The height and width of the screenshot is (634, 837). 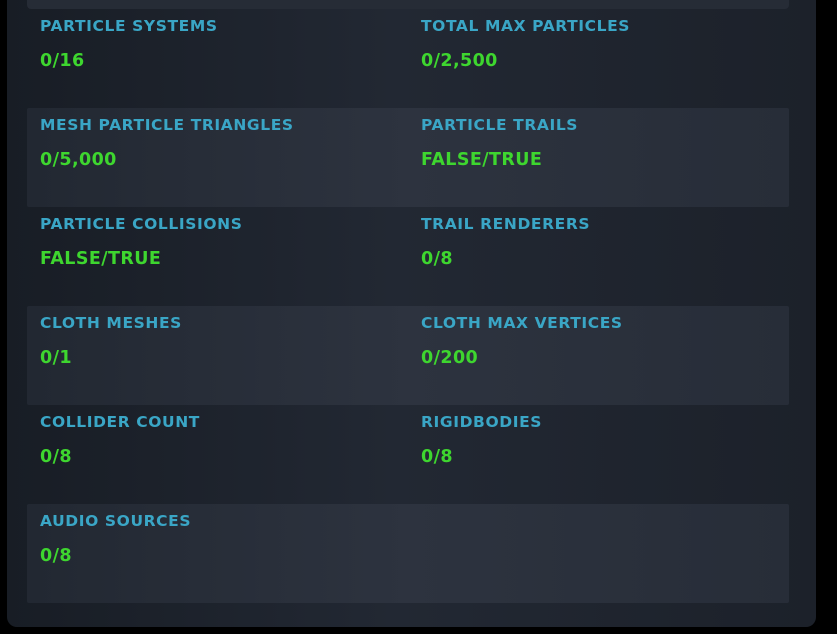 I want to click on stat-value: 0/200, so click(x=450, y=358).